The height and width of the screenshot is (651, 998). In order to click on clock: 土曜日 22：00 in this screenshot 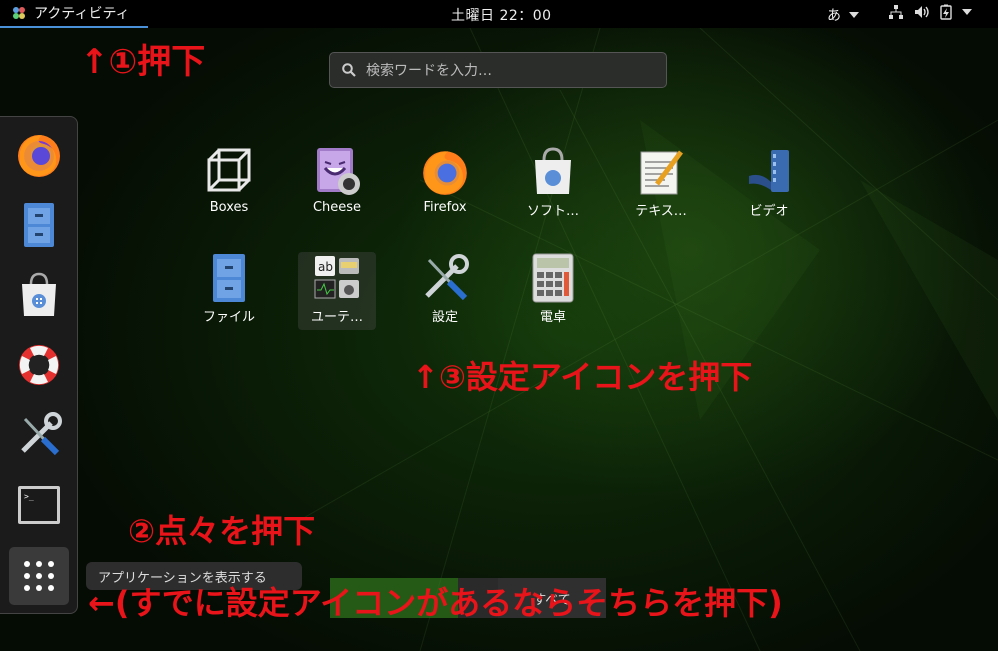, I will do `click(501, 15)`.